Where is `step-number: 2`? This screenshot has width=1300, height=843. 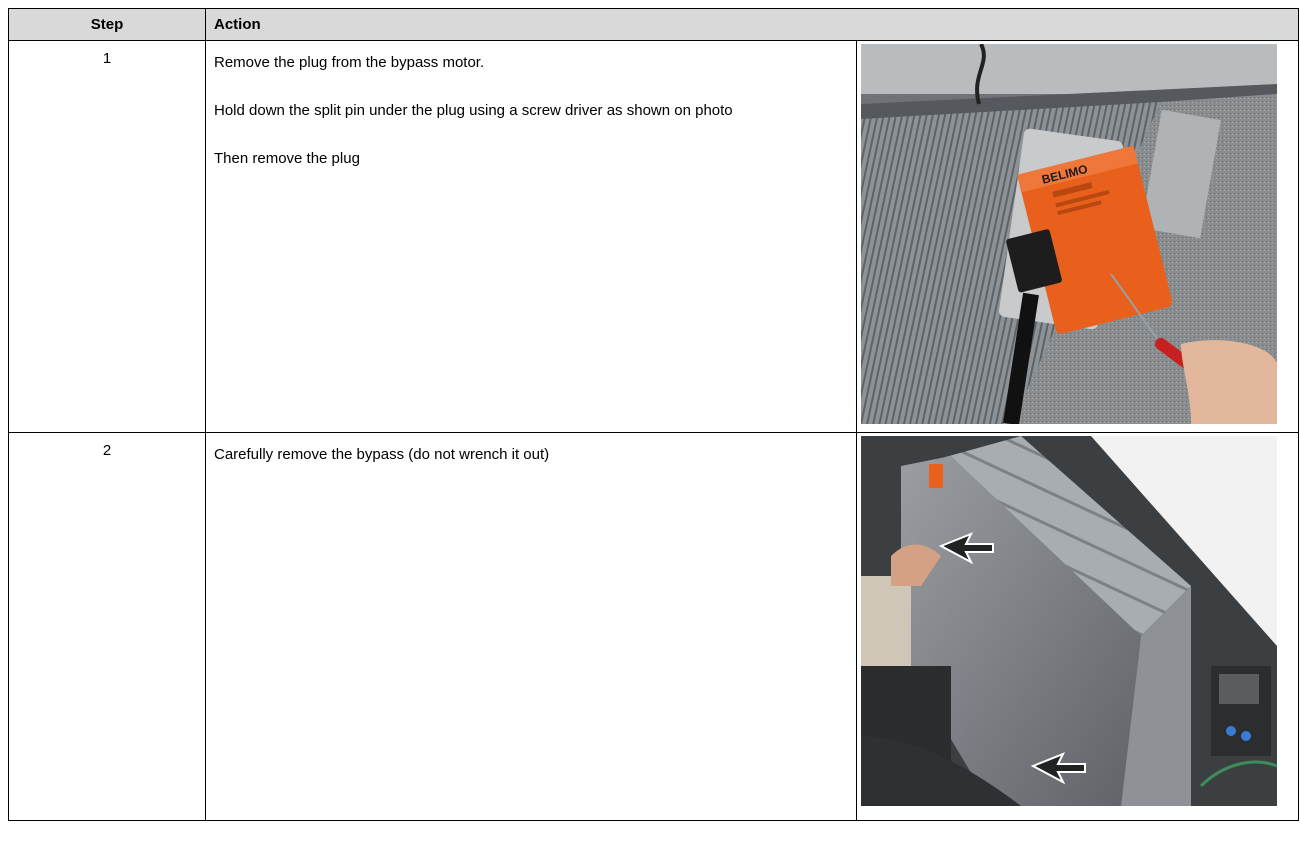
step-number: 2 is located at coordinates (107, 626).